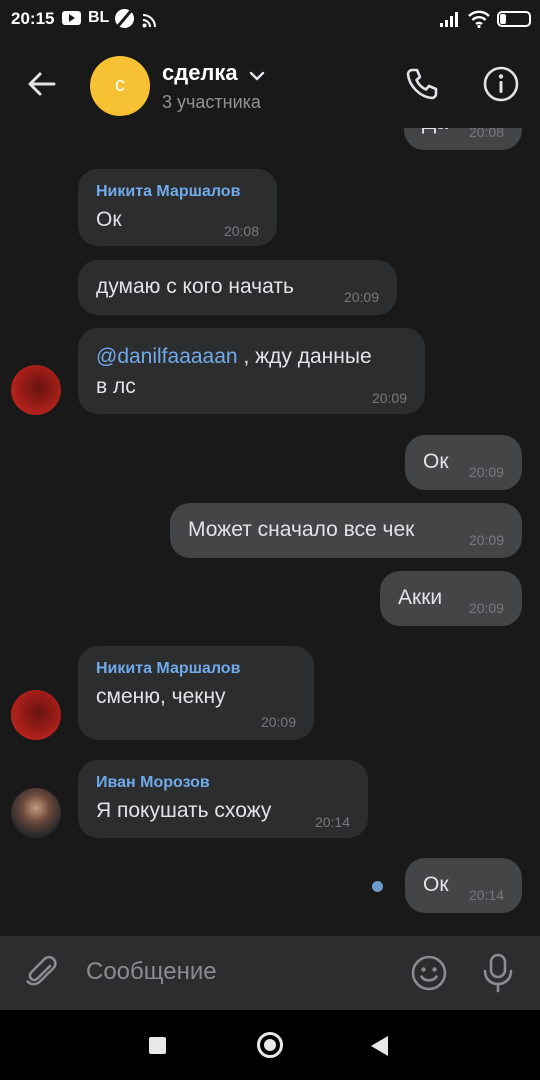 Image resolution: width=540 pixels, height=1080 pixels. I want to click on message-text-line-2: в лс, so click(116, 386).